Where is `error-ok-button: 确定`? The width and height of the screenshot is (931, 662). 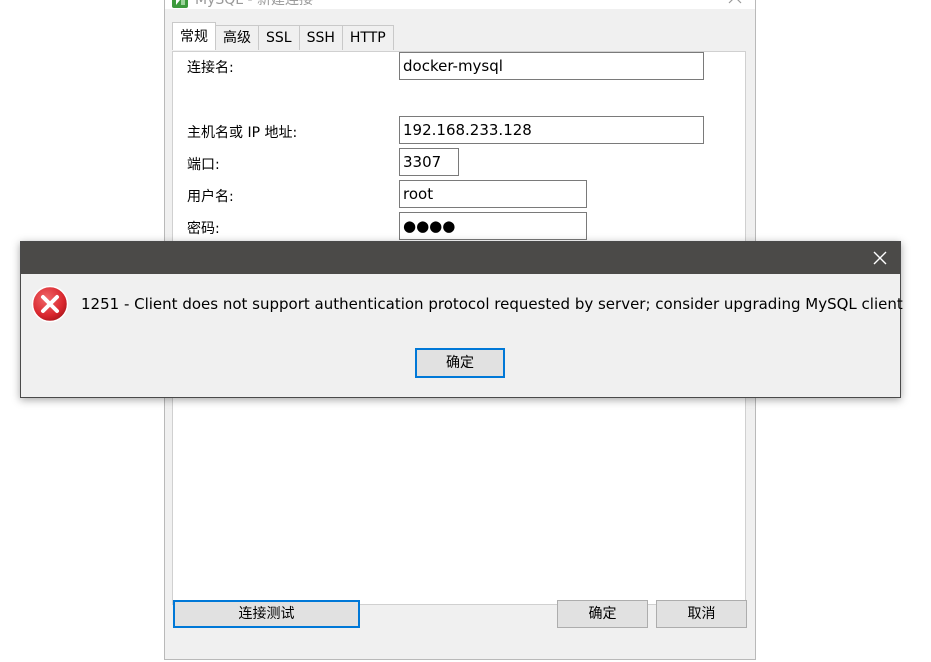
error-ok-button: 确定 is located at coordinates (460, 363).